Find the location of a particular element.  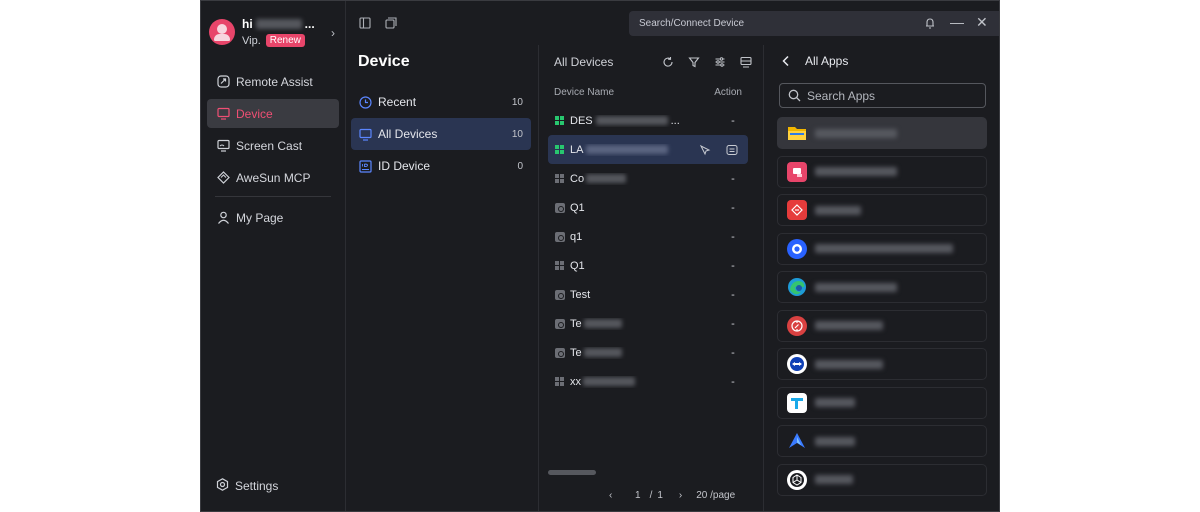

toggle-sidebar-icon is located at coordinates (366, 23).